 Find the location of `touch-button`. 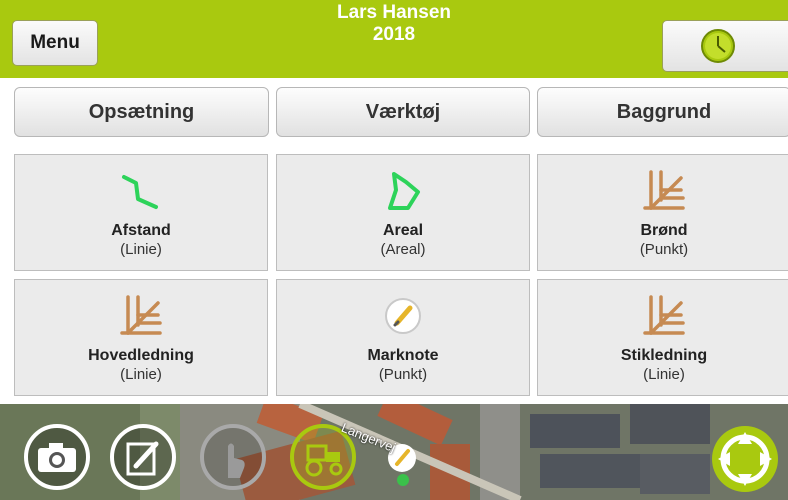

touch-button is located at coordinates (233, 457).